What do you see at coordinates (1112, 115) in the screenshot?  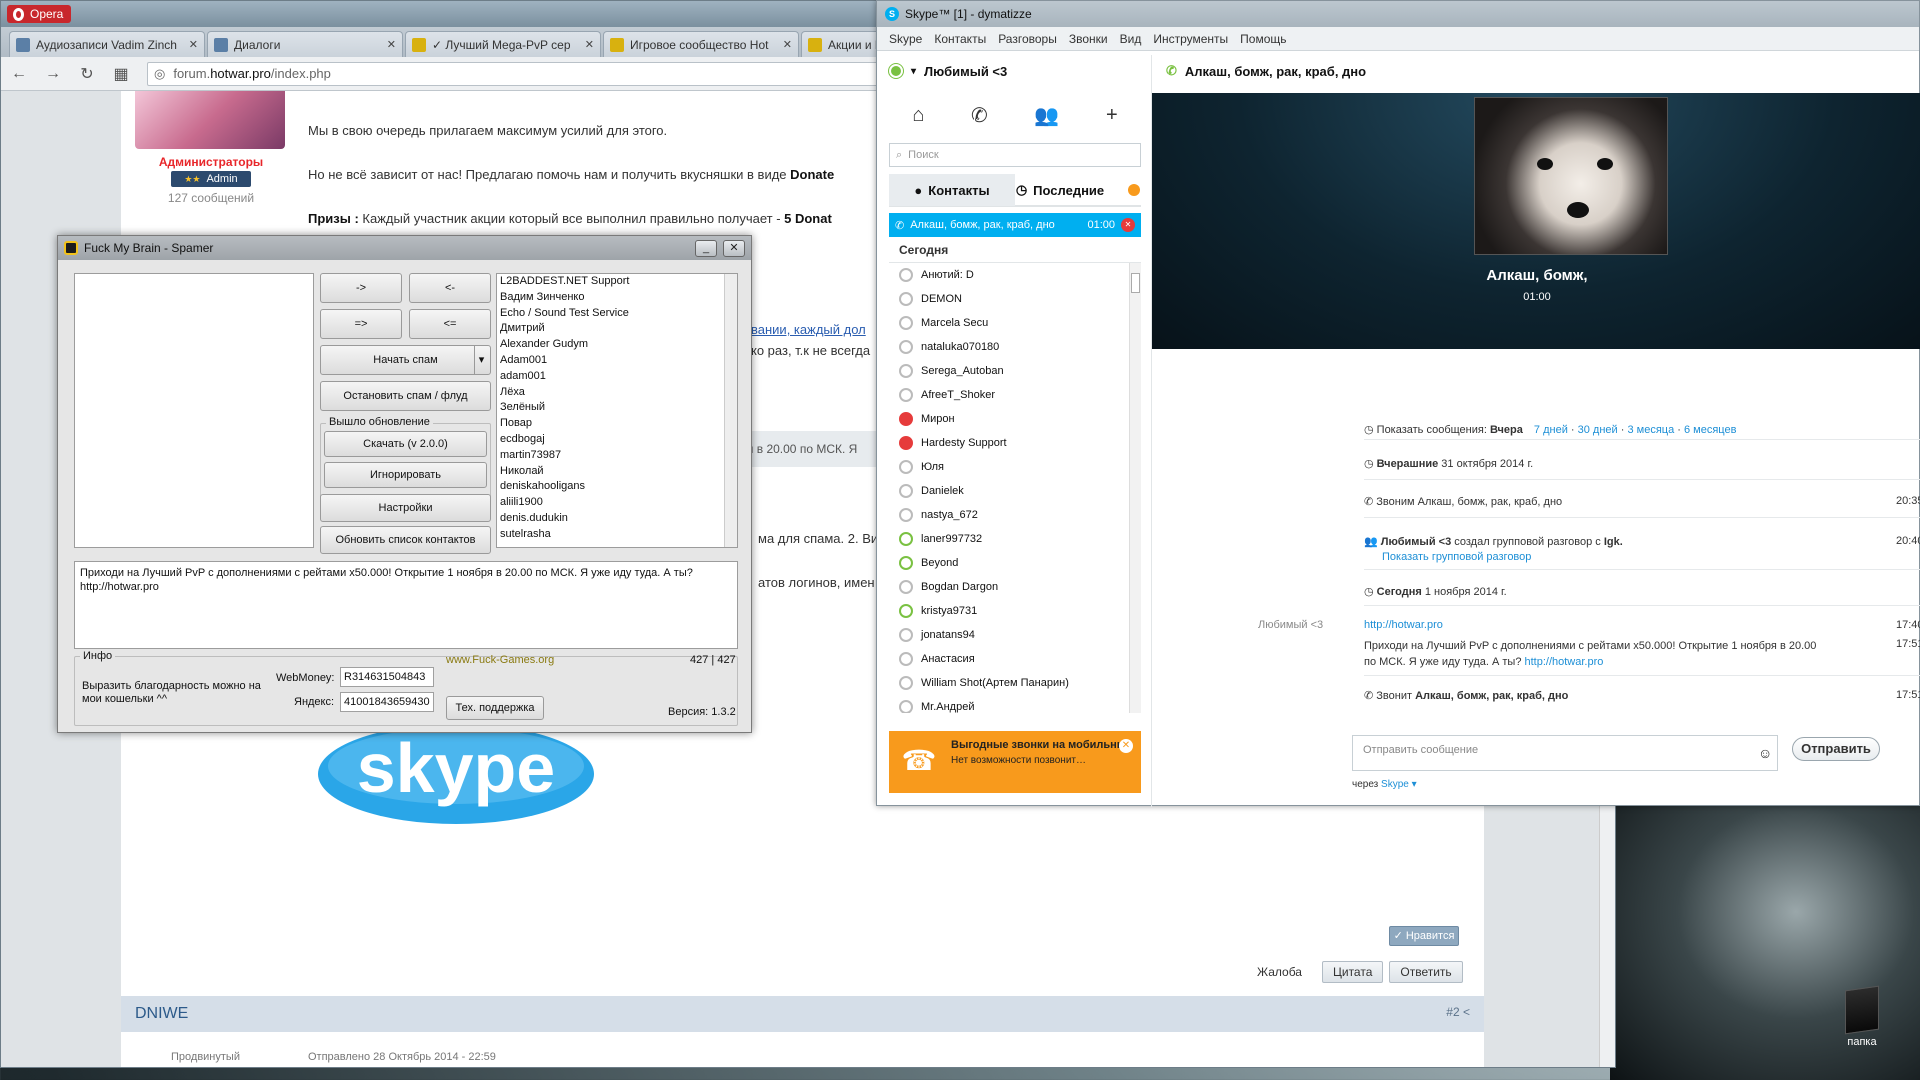 I see `add-contact-icon: +` at bounding box center [1112, 115].